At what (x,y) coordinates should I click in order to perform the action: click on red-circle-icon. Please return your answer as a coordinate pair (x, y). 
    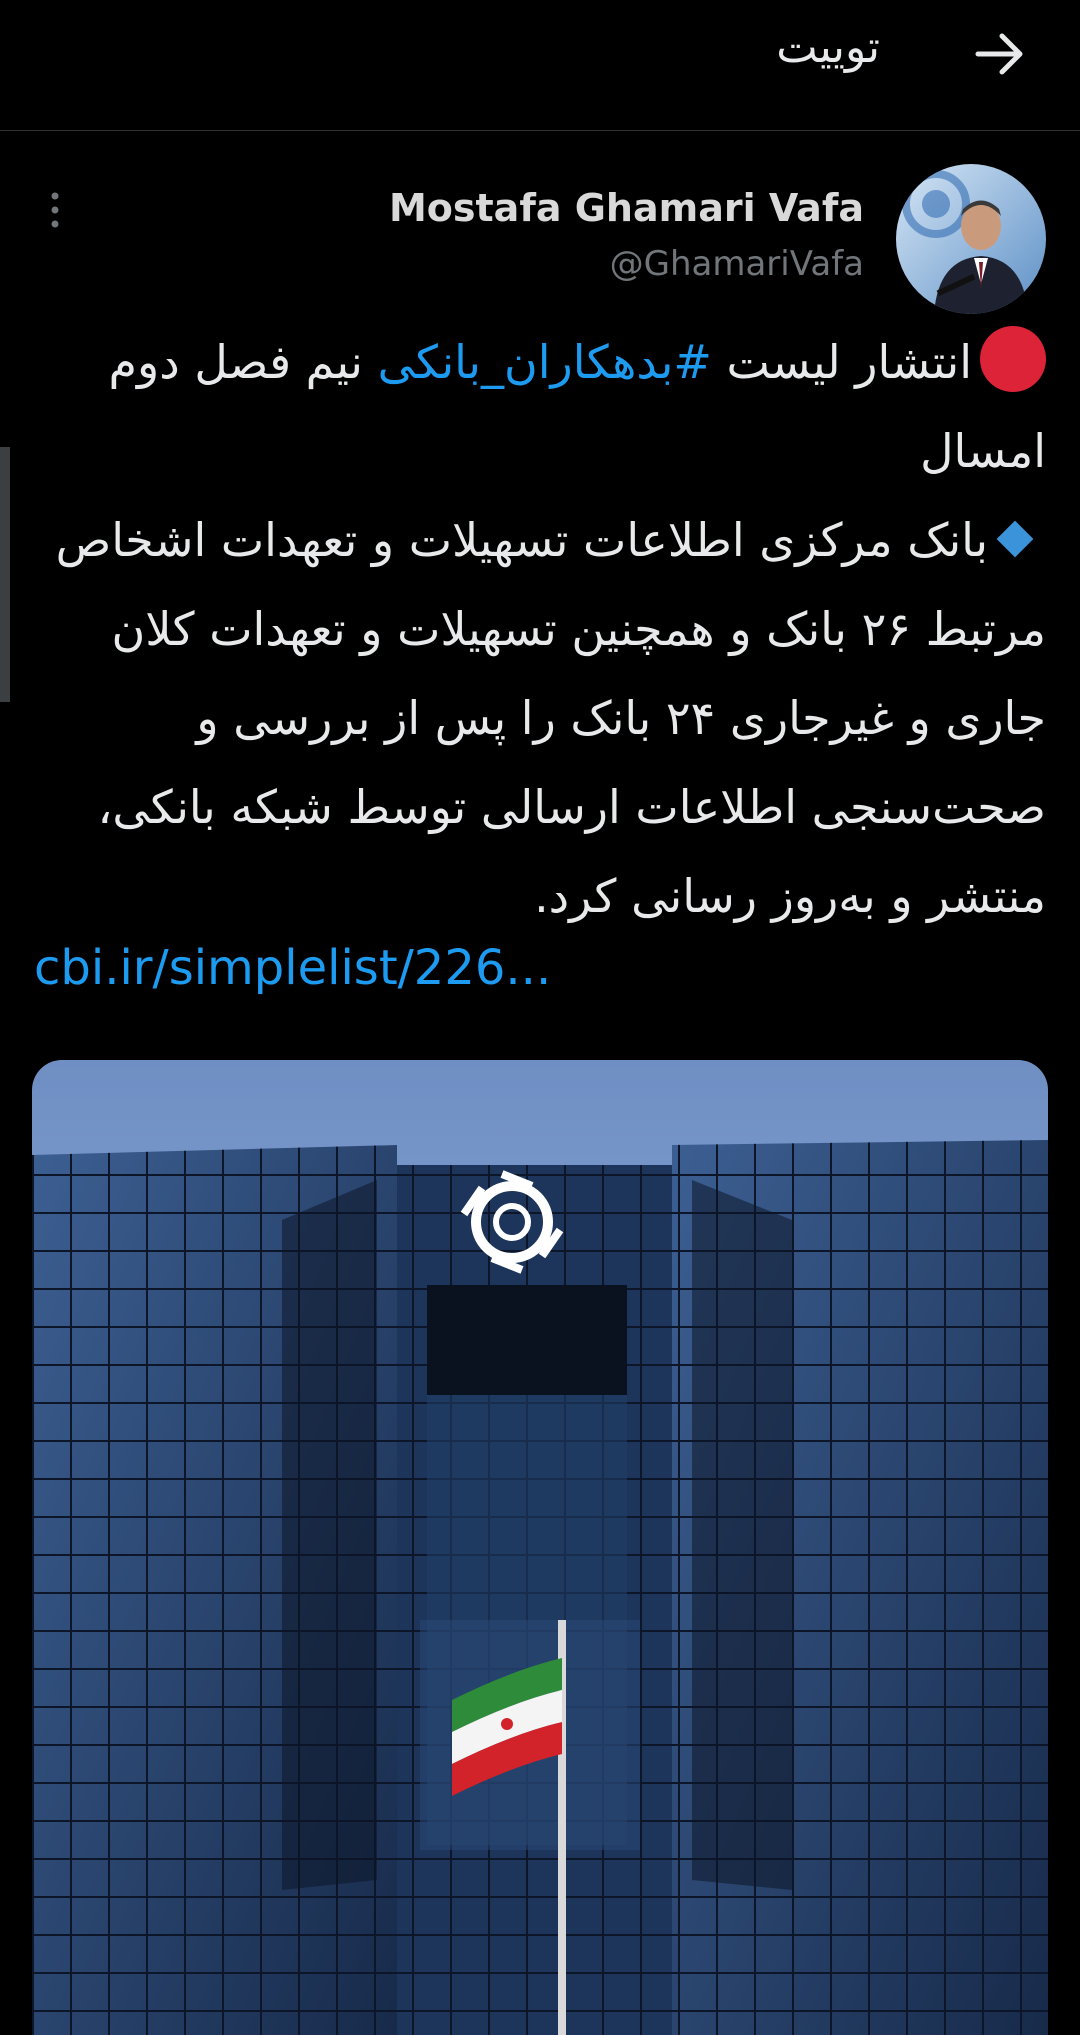
    Looking at the image, I should click on (1013, 359).